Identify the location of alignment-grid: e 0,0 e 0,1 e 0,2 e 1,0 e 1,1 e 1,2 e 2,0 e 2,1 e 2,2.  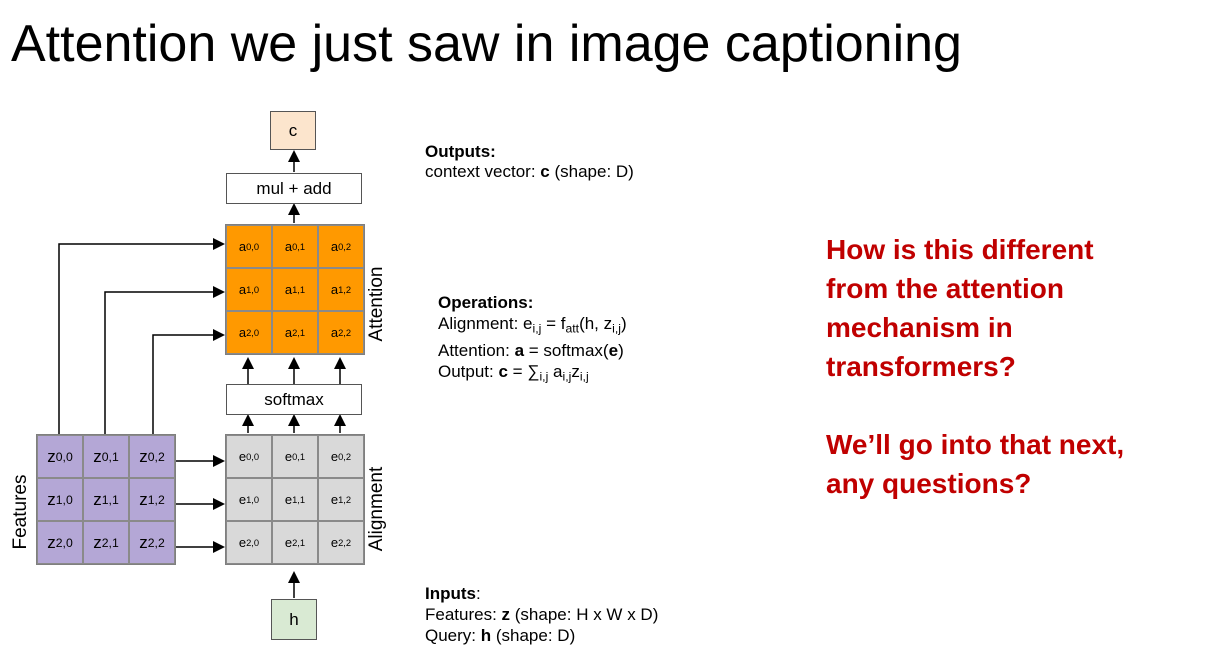
(295, 499).